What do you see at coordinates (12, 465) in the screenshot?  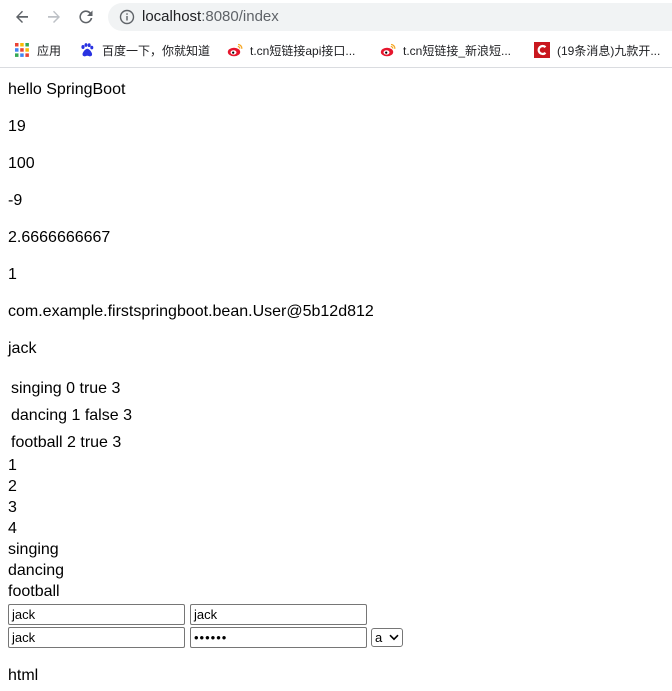 I see `number-item: 1` at bounding box center [12, 465].